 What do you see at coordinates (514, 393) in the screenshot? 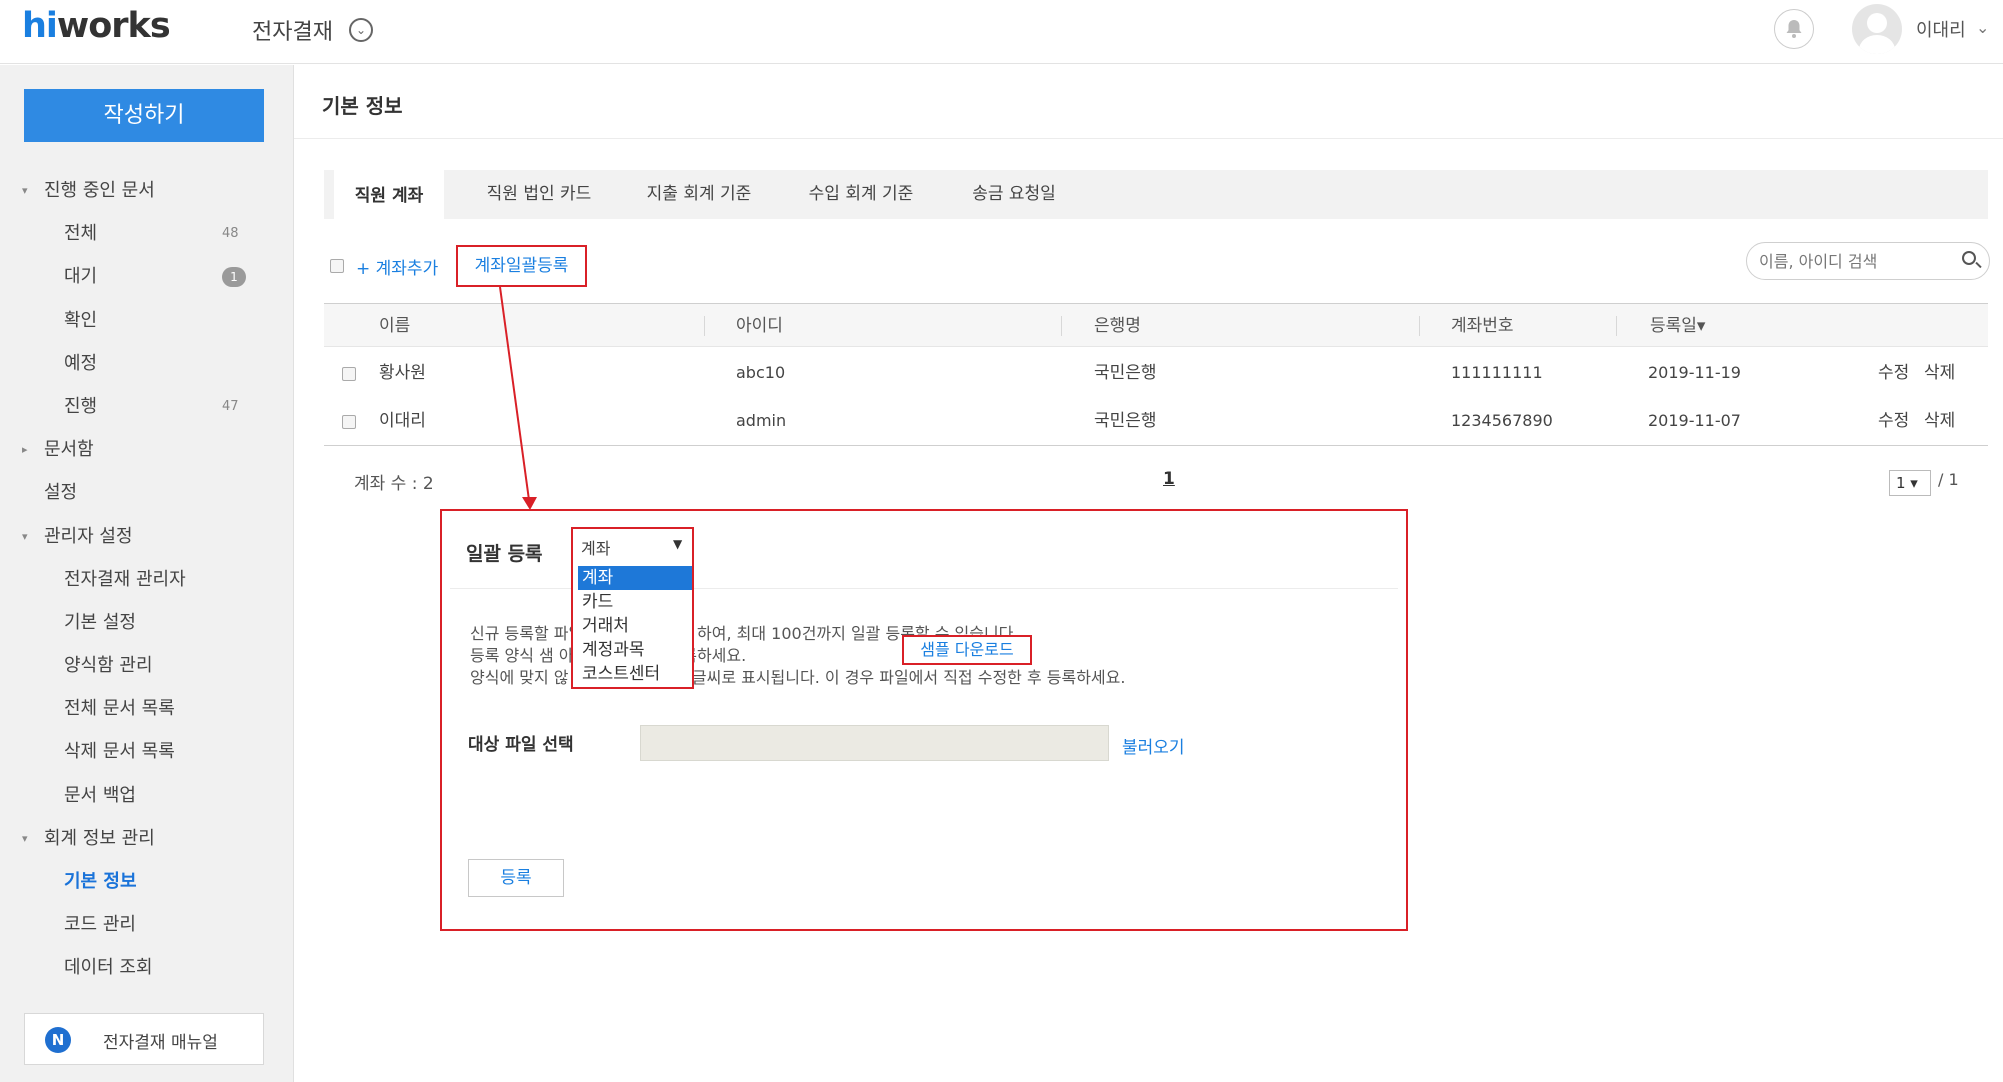
I see `arrow-line` at bounding box center [514, 393].